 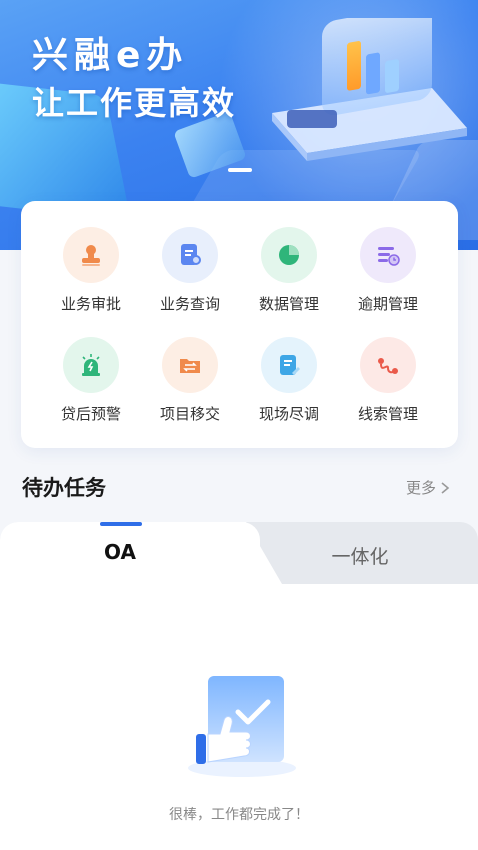 What do you see at coordinates (189, 304) in the screenshot?
I see `grid-item-label: 业务查询` at bounding box center [189, 304].